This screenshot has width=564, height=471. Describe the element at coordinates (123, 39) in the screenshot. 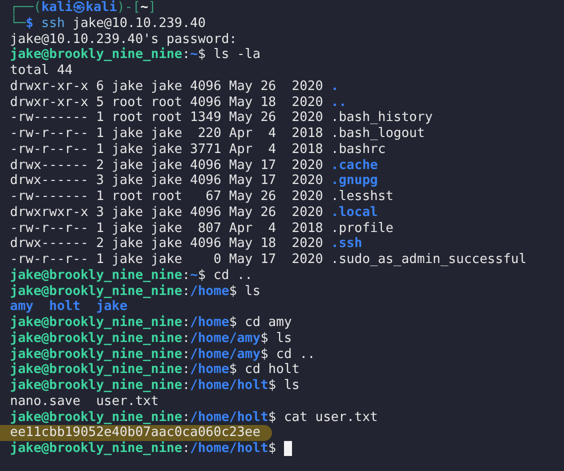

I see `terminal-line: jake@10.10.239.40's password:` at that location.